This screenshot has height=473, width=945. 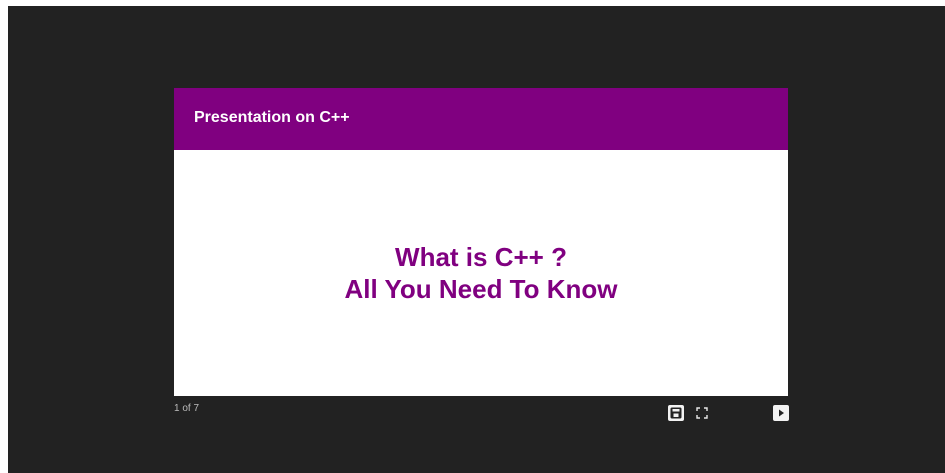 I want to click on next-slide-icon, so click(x=781, y=413).